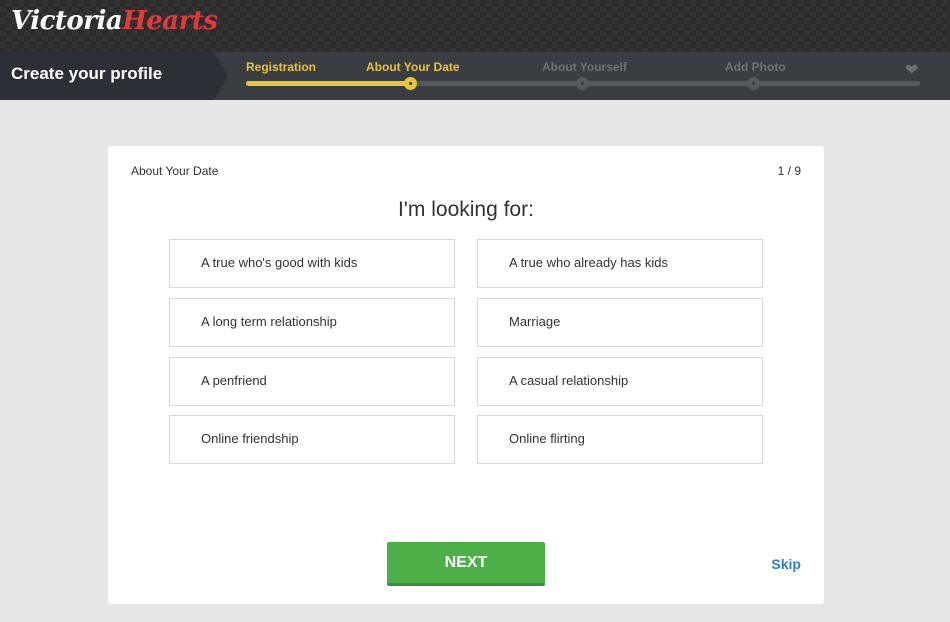 The height and width of the screenshot is (622, 950). I want to click on section-label: About Your Date, so click(175, 171).